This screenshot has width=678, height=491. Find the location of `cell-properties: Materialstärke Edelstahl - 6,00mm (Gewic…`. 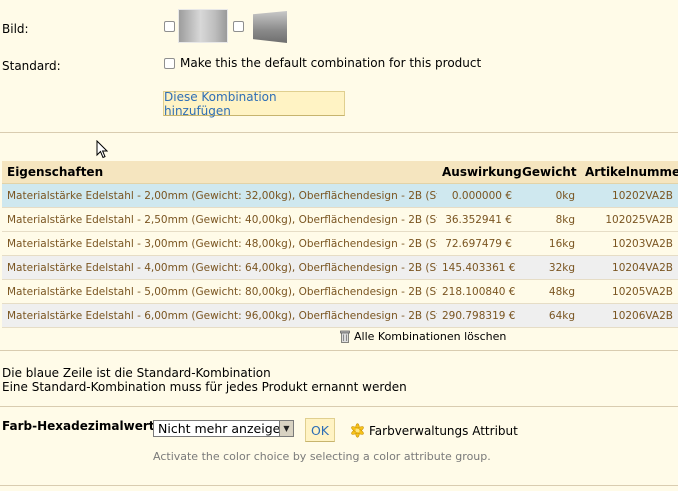

cell-properties: Materialstärke Edelstahl - 6,00mm (Gewic… is located at coordinates (219, 315).